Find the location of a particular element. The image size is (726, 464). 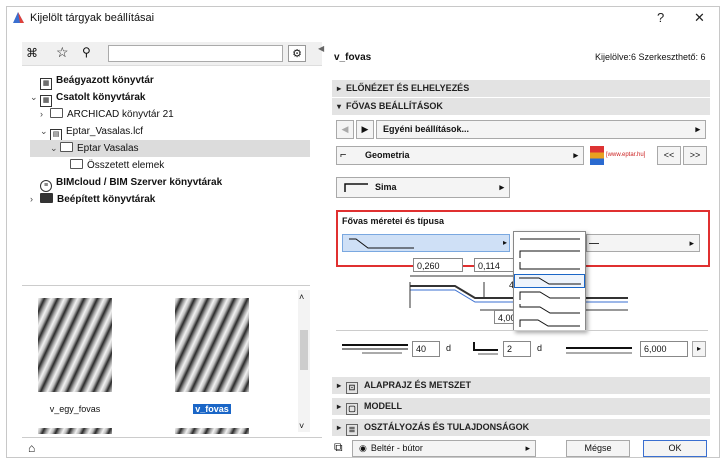

tree-item-eptar-lcf: ⌄ ▤ Eptar_Vasalas.lcf is located at coordinates (170, 132).